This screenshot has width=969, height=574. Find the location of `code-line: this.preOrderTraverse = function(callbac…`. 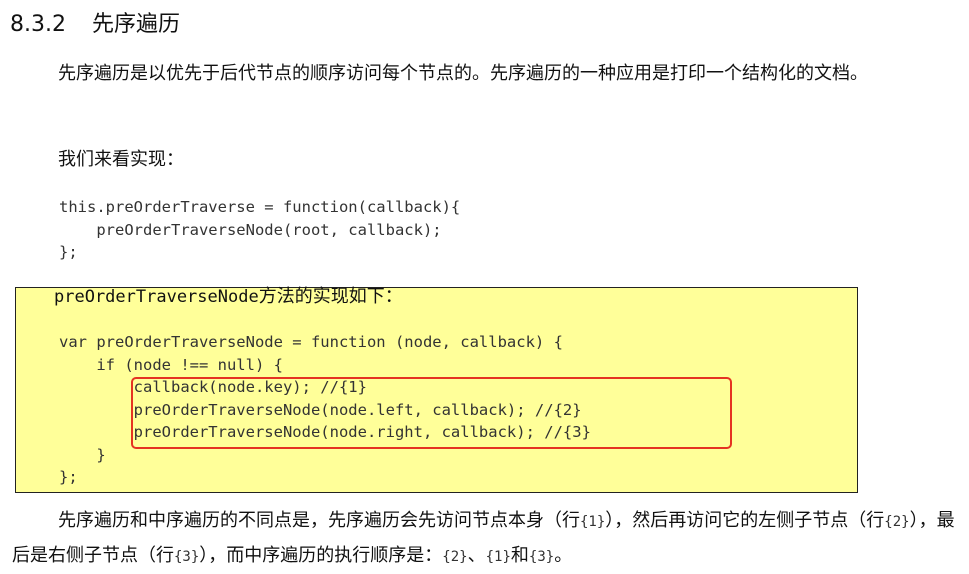

code-line: this.preOrderTraverse = function(callbac… is located at coordinates (260, 207).